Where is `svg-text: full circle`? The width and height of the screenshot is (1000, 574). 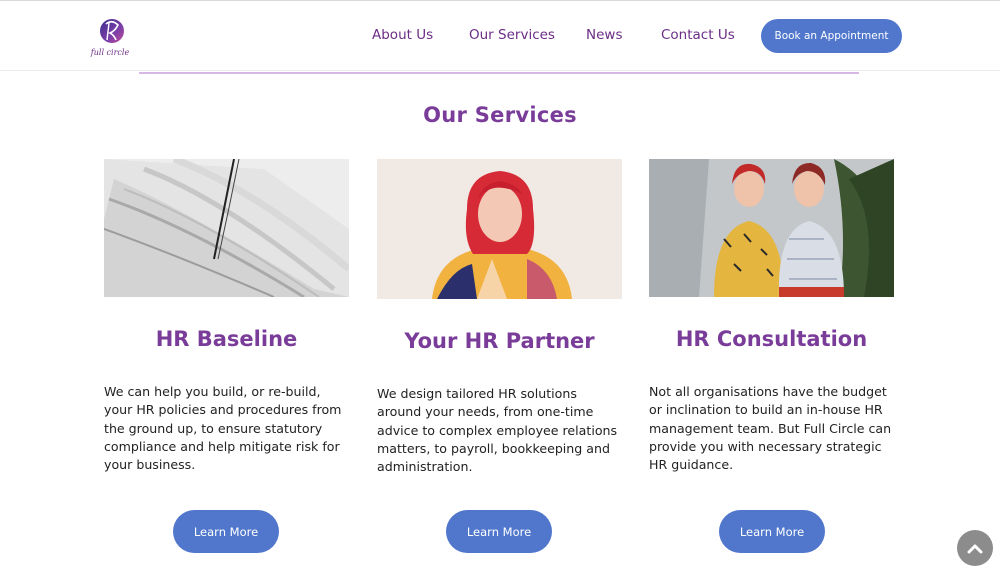 svg-text: full circle is located at coordinates (110, 52).